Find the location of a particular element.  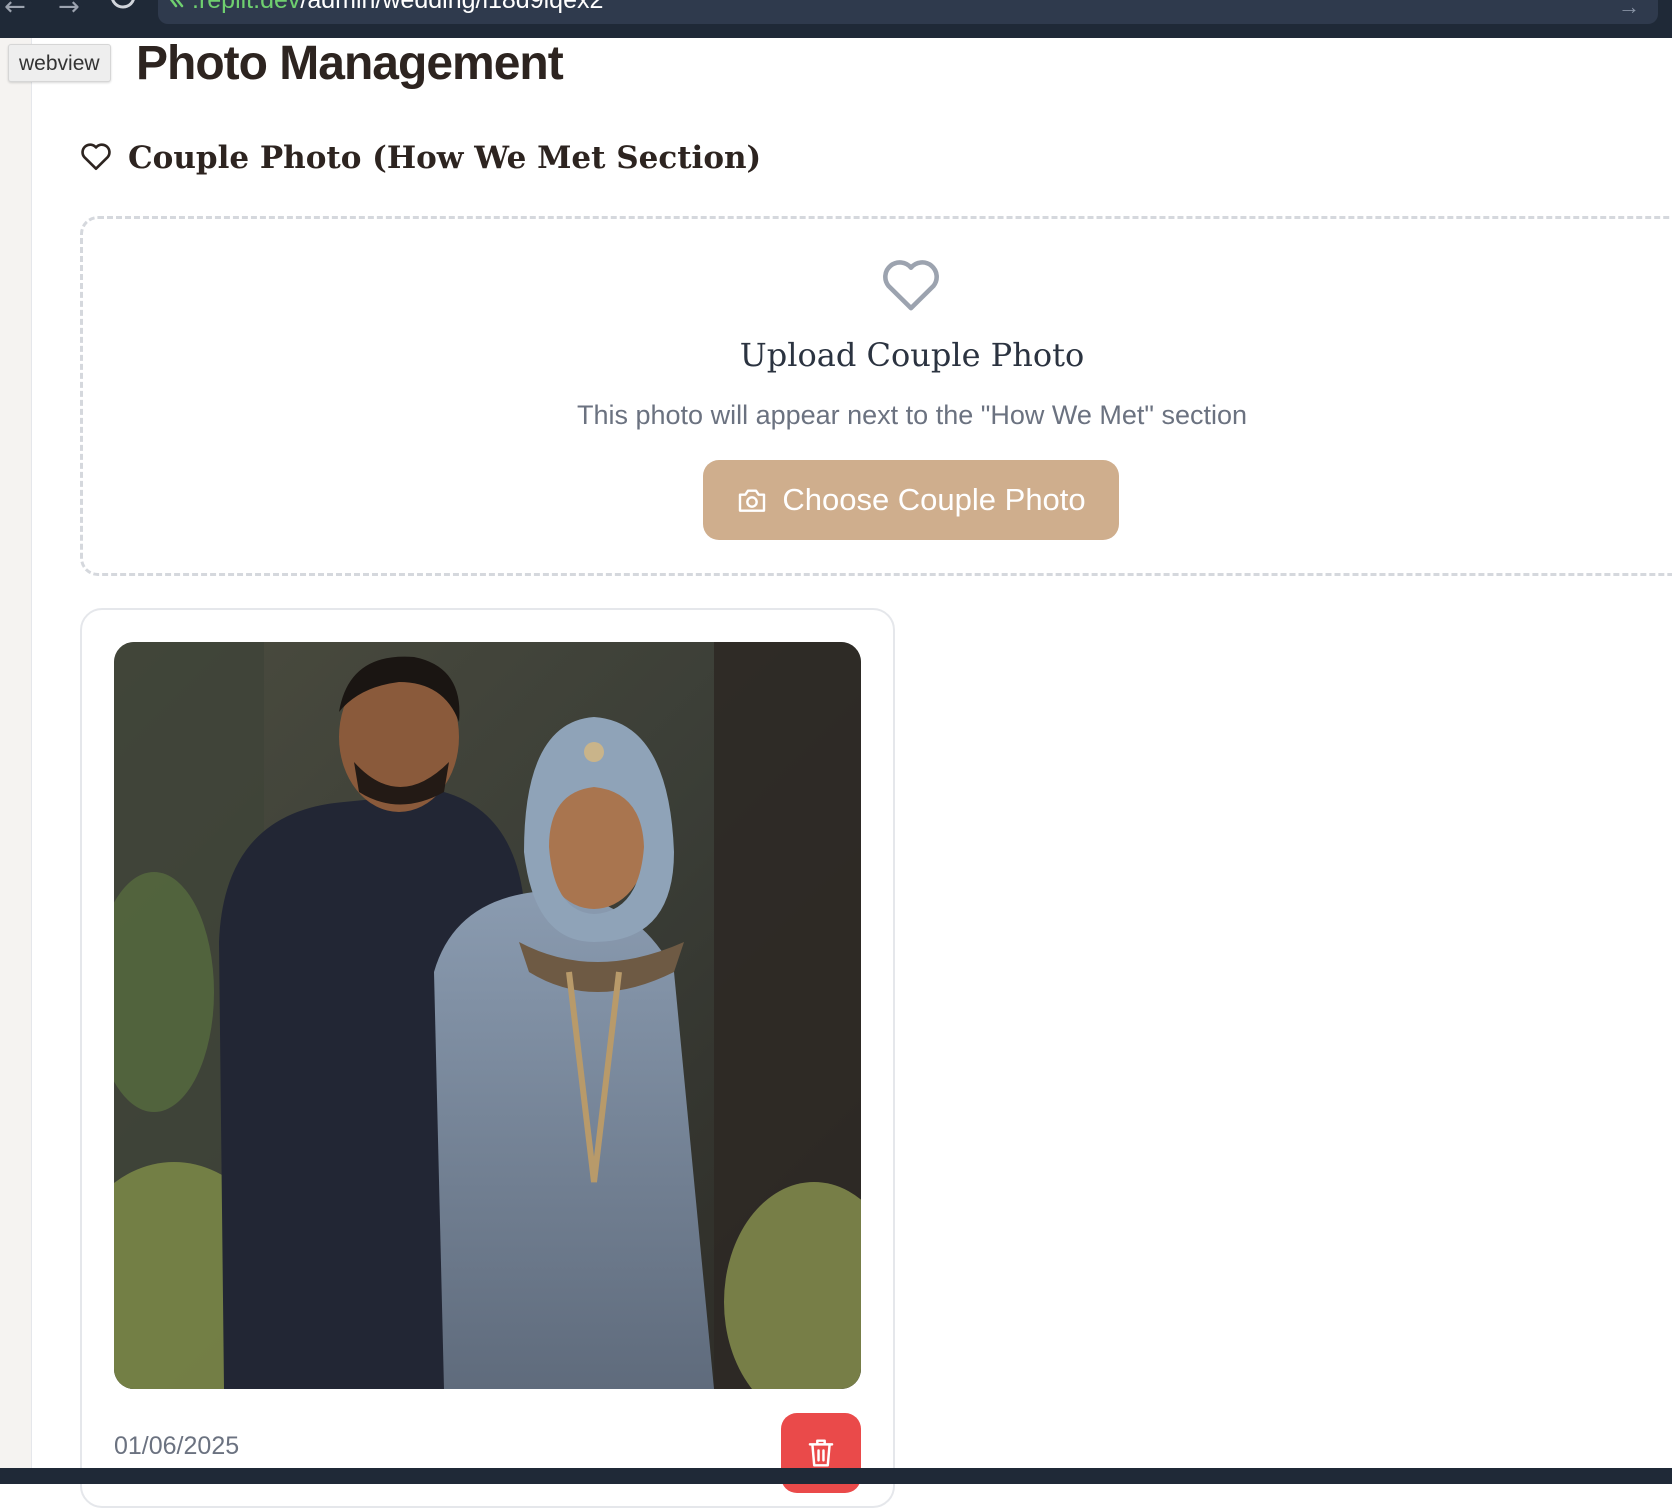

url-path: /admin/wedding/i18d9lqex2 is located at coordinates (452, 7).